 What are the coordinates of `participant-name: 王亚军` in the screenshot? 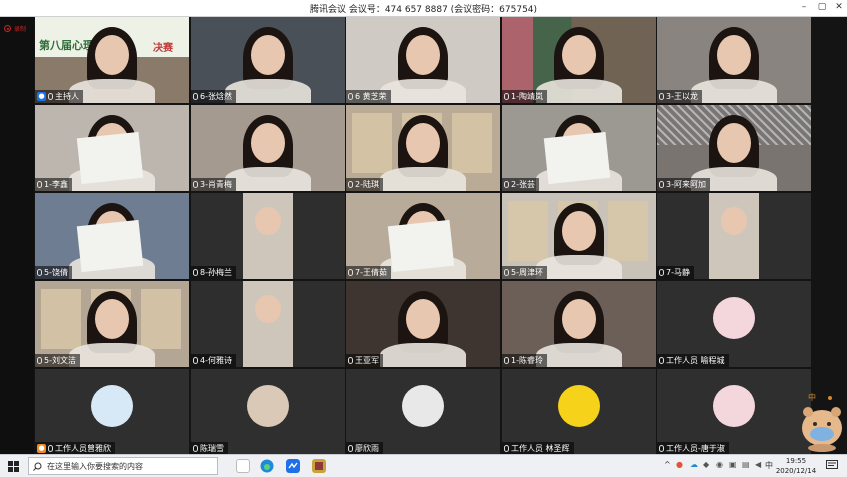 It's located at (367, 360).